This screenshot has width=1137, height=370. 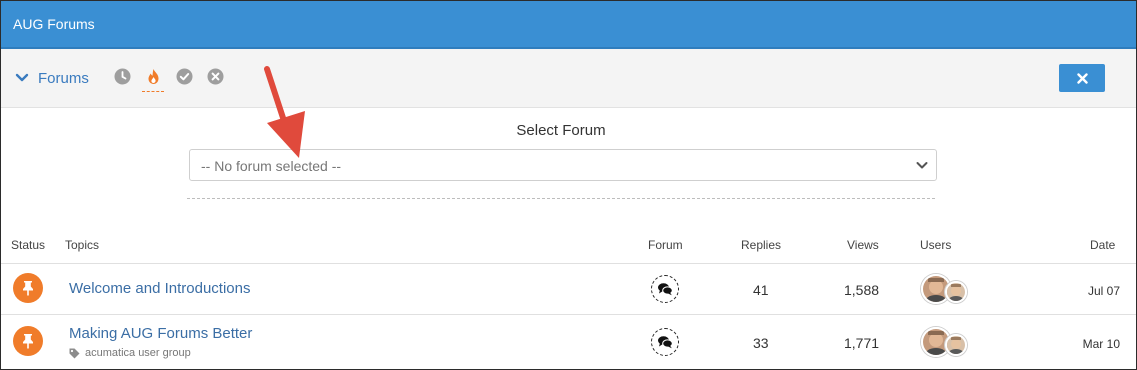 I want to click on topic-tag-label: acumatica user group, so click(x=138, y=353).